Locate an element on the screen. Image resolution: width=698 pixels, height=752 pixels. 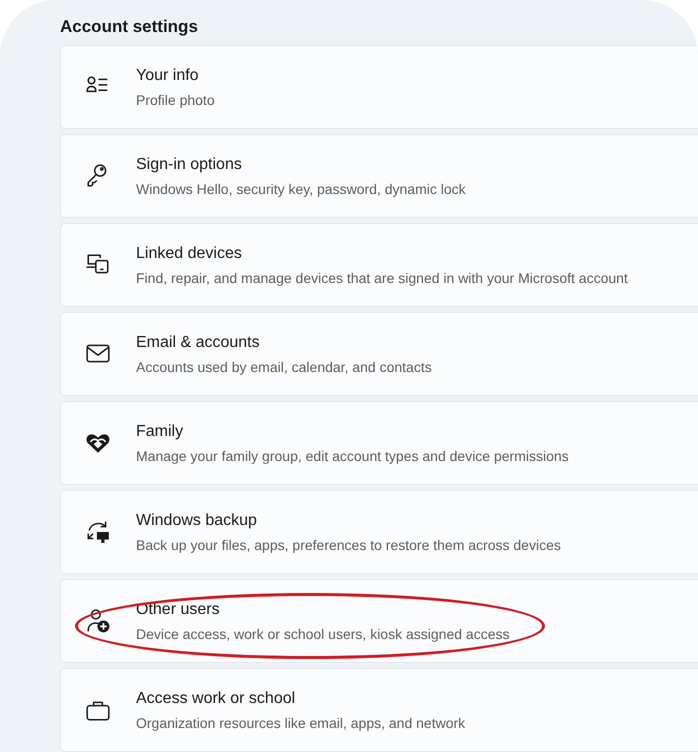
item-description: Profile photo is located at coordinates (175, 100).